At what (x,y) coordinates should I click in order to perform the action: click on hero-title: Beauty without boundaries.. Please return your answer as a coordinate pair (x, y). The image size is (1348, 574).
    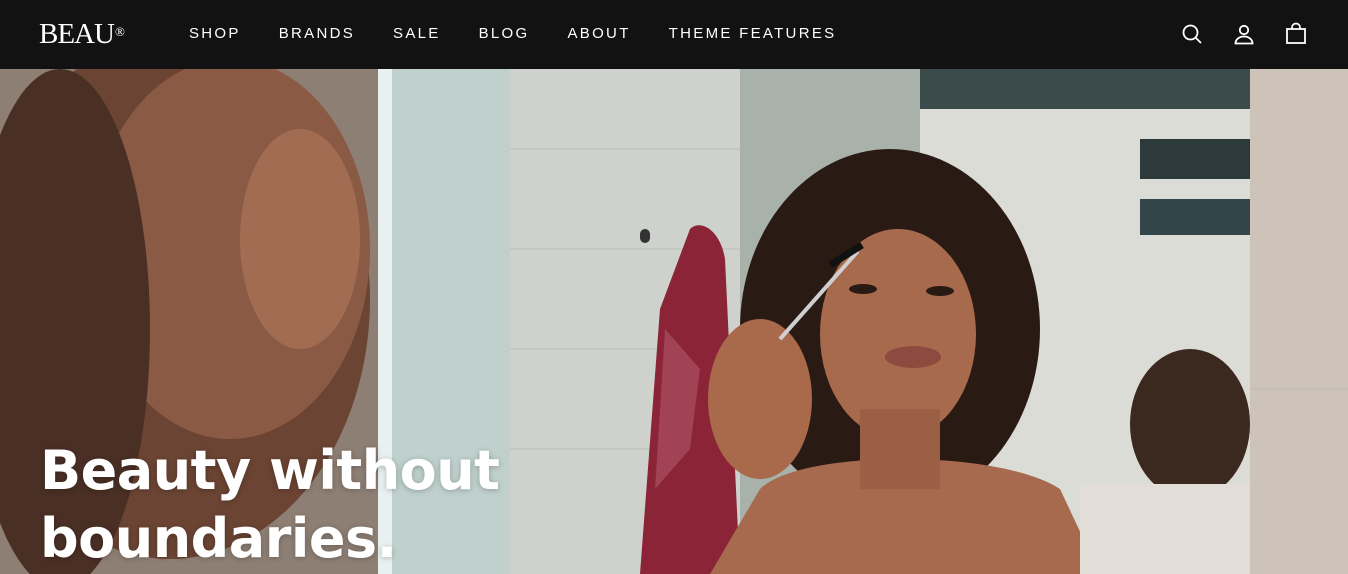
    Looking at the image, I should click on (300, 505).